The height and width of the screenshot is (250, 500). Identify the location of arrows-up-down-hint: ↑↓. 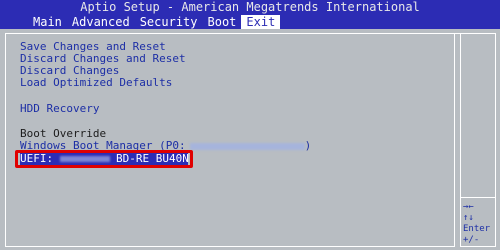
(468, 218).